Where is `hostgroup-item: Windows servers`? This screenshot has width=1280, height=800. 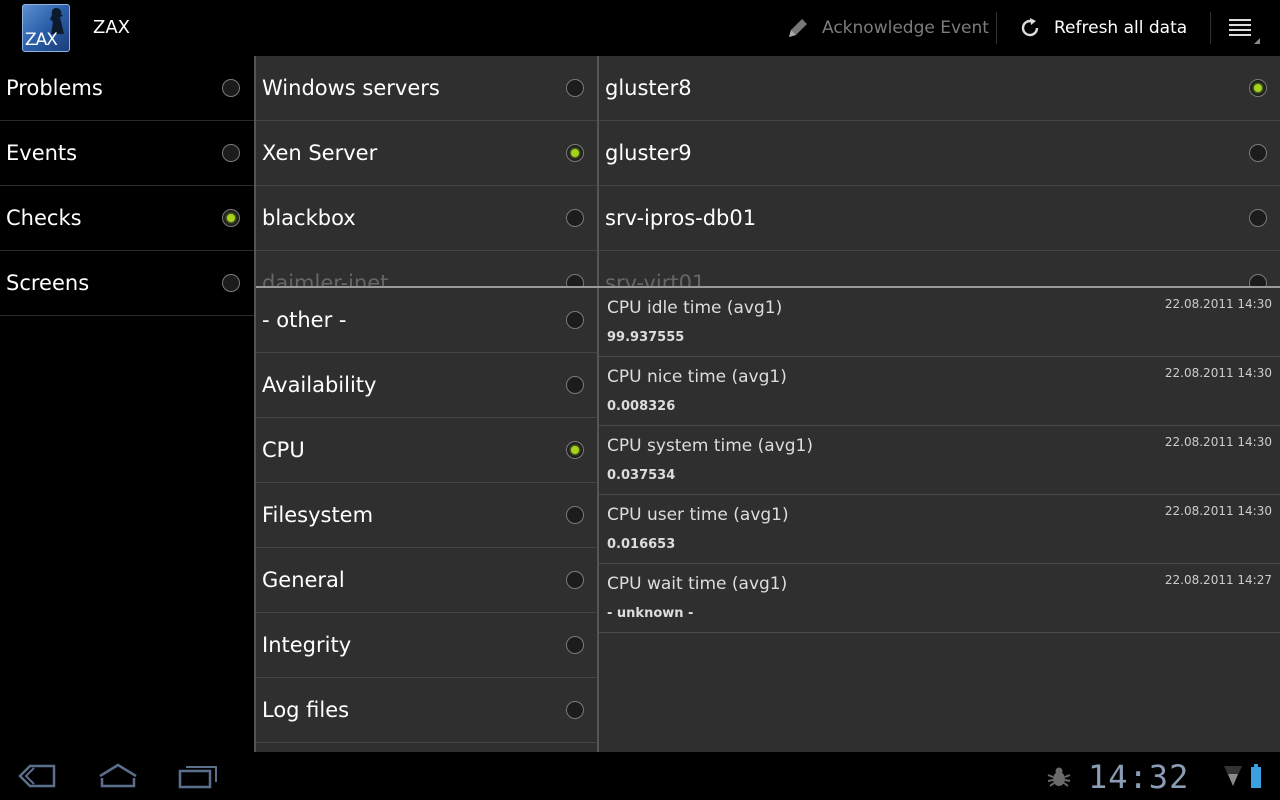
hostgroup-item: Windows servers is located at coordinates (427, 88).